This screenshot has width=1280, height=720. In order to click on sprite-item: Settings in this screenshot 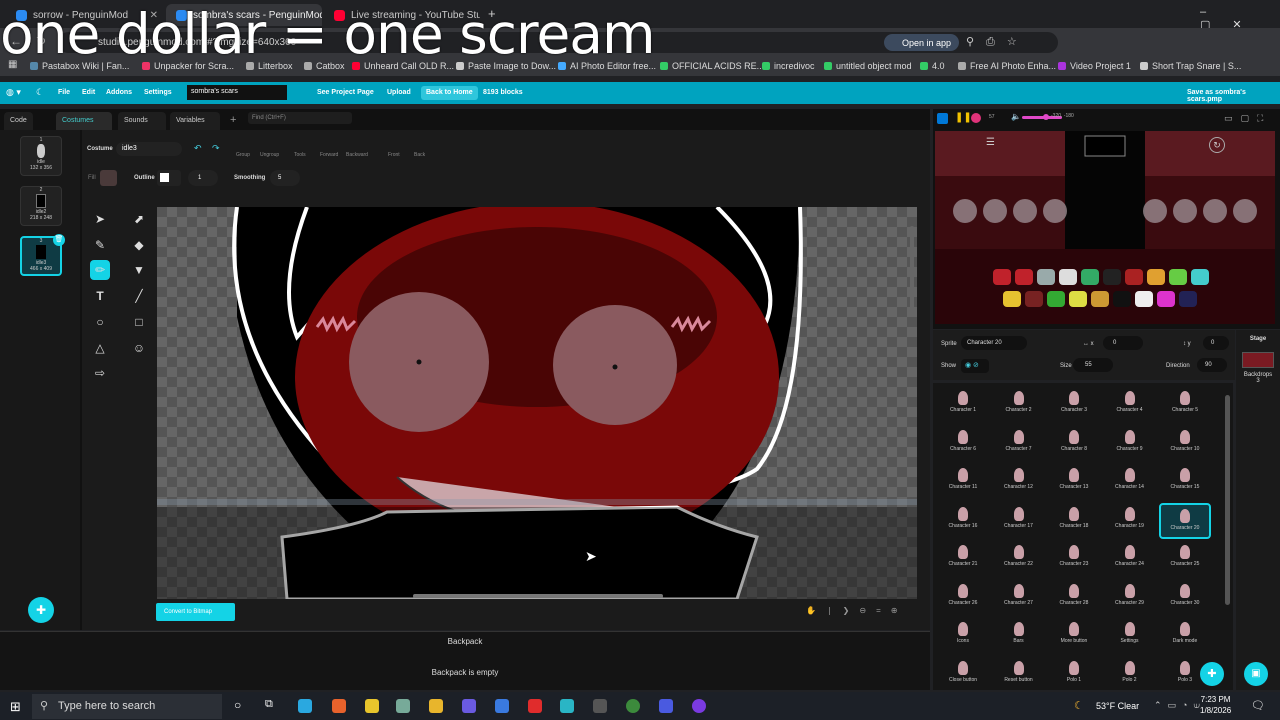, I will do `click(1130, 636)`.